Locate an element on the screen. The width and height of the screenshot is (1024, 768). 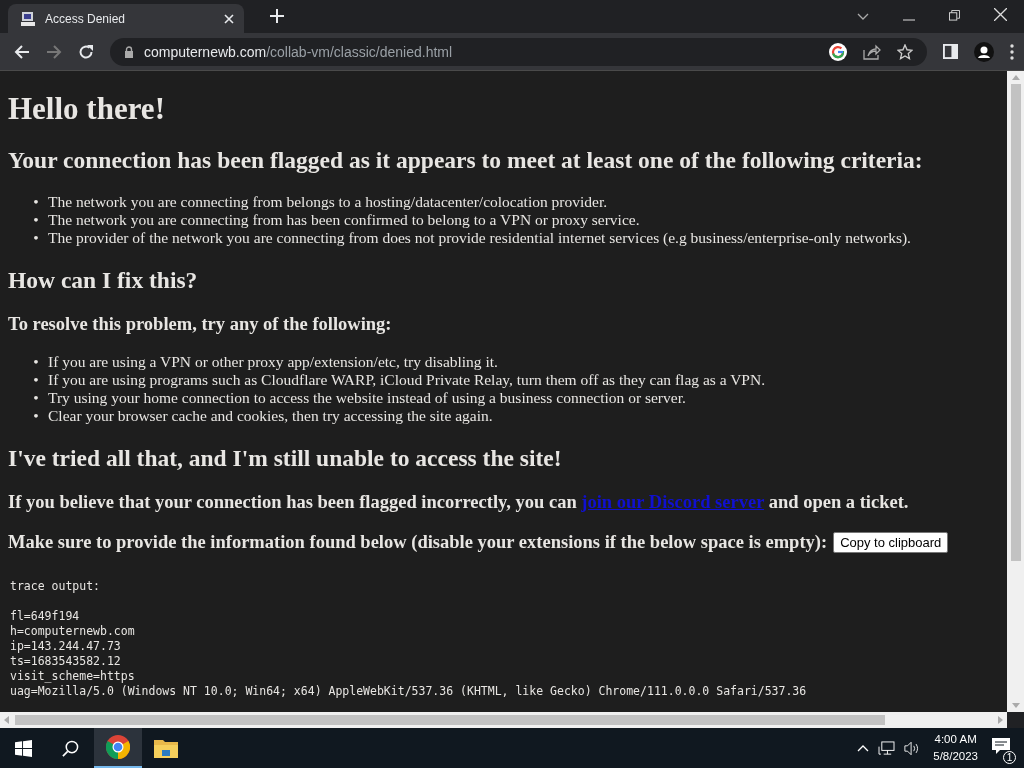
trace-line: uag=Mozilla/5.0 (Windows NT 10.0; Win64; x64) AppleWebKit/537.36 (KHTML, like Gecko) Chrome/111.0.0.0 Safari/537.36 is located at coordinates (409, 691).